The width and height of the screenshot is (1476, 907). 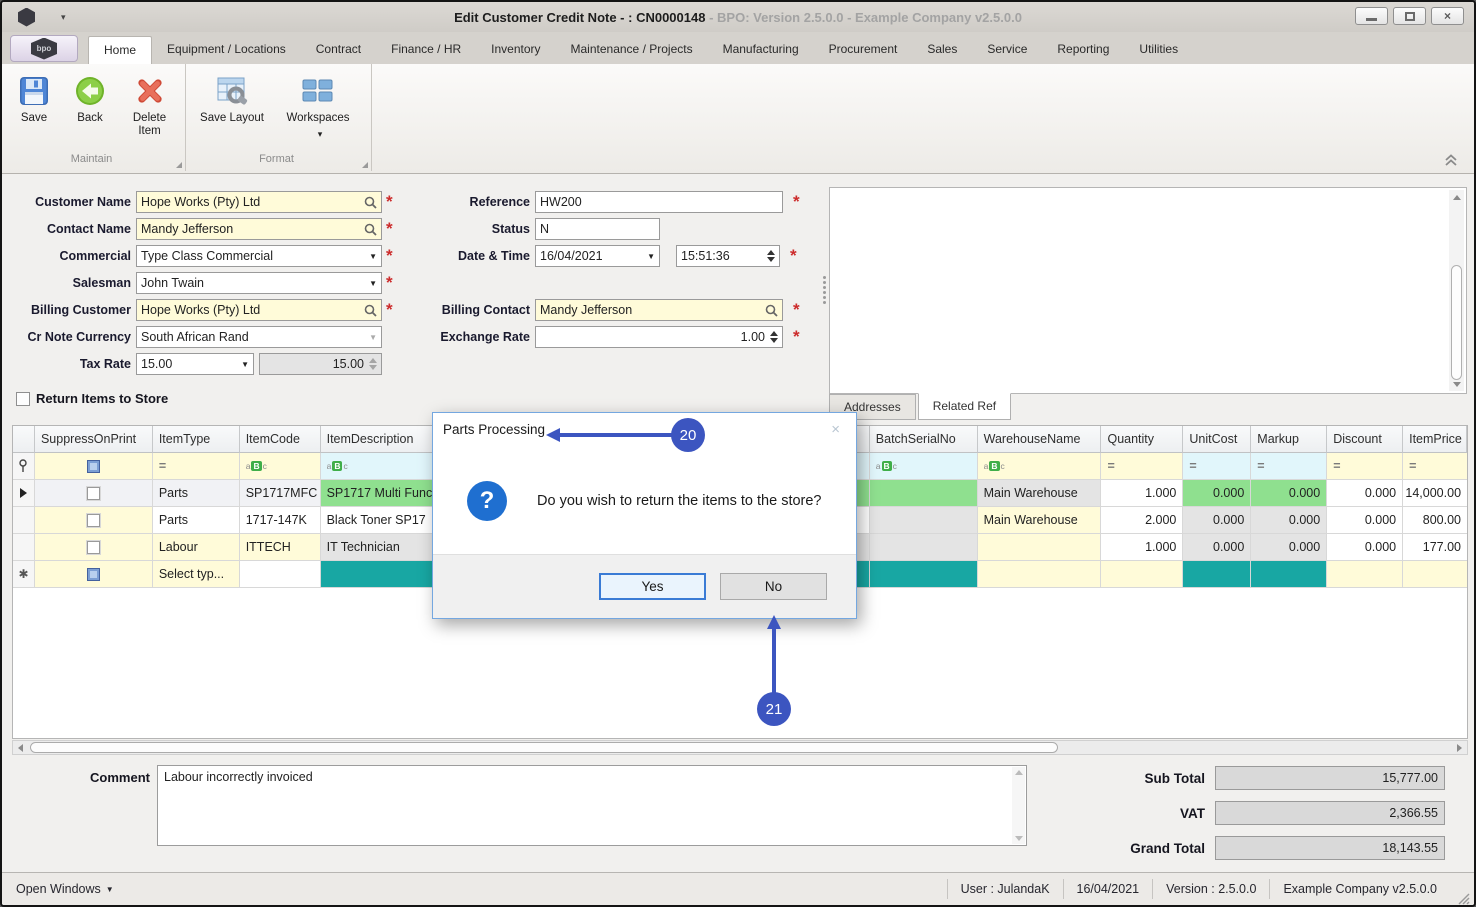 I want to click on cell-itemprice, so click(x=1435, y=574).